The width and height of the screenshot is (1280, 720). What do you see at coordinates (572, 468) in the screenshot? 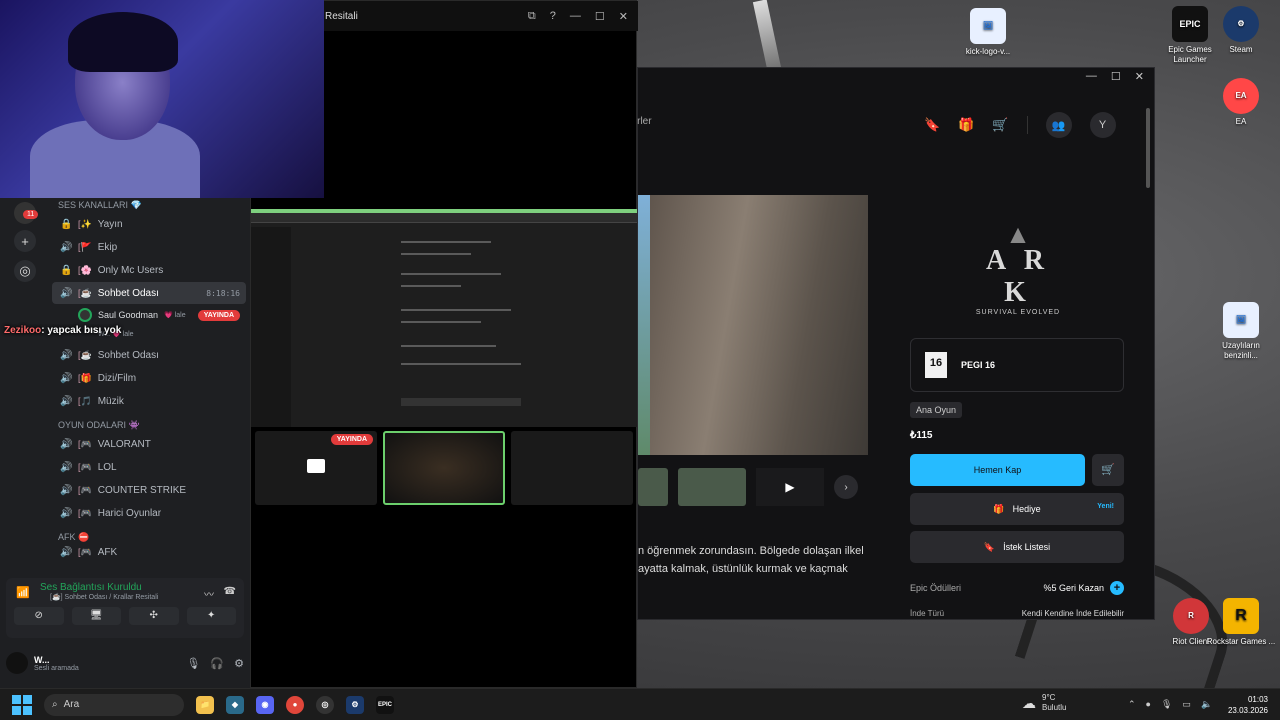
I see `stream-thumbnail` at bounding box center [572, 468].